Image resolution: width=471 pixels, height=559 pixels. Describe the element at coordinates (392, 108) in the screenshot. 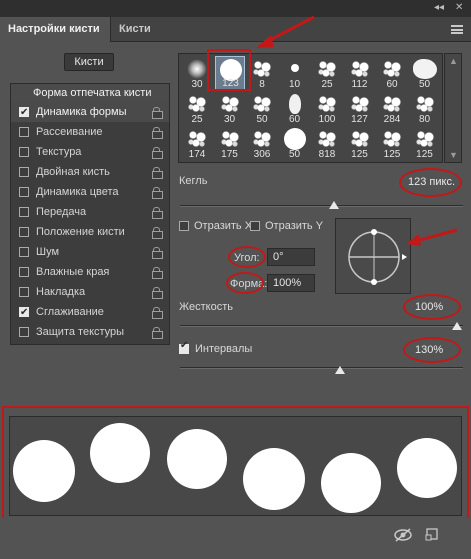

I see `brush-tip-cell: 284` at that location.